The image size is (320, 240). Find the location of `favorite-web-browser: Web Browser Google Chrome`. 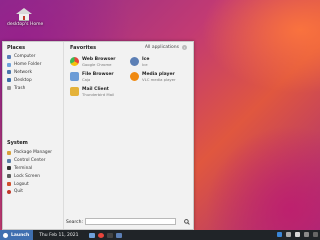

favorite-web-browser: Web Browser Google Chrome is located at coordinates (93, 62).